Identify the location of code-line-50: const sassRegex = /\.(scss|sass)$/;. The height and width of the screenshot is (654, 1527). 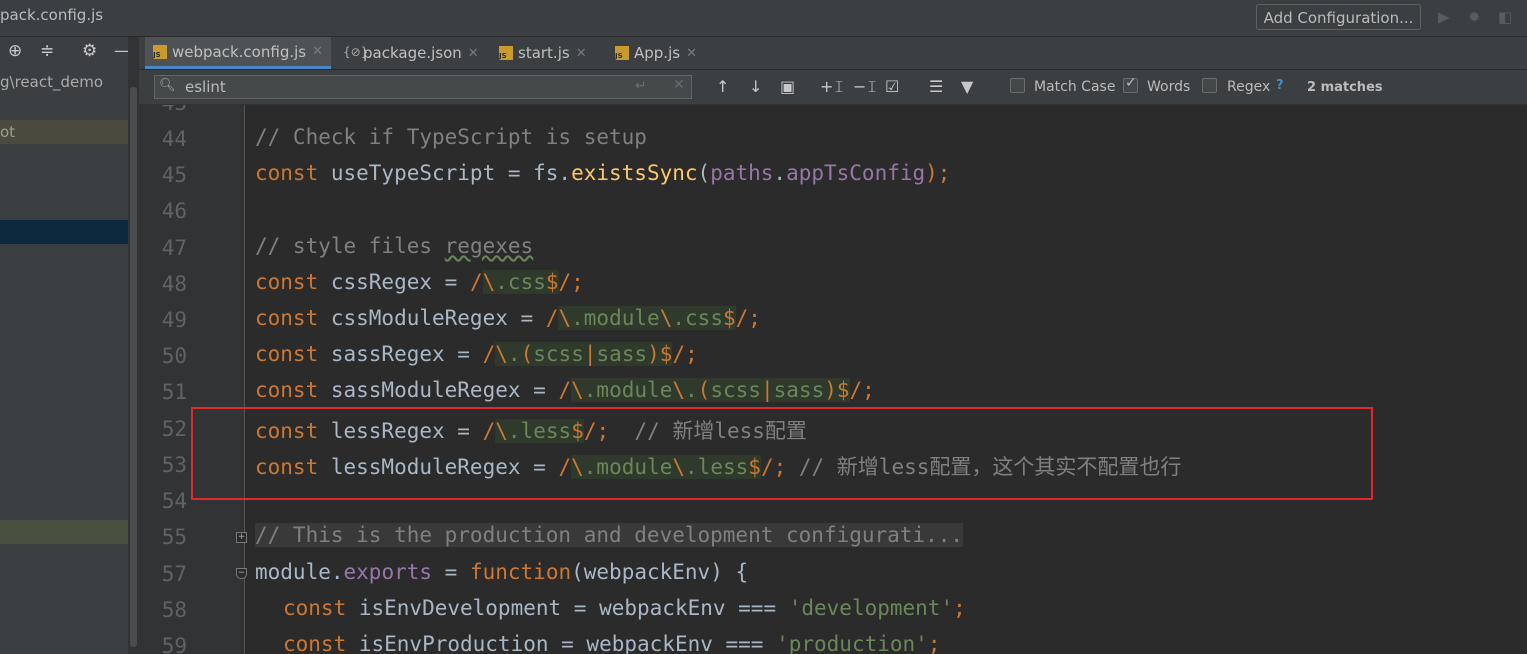
(476, 354).